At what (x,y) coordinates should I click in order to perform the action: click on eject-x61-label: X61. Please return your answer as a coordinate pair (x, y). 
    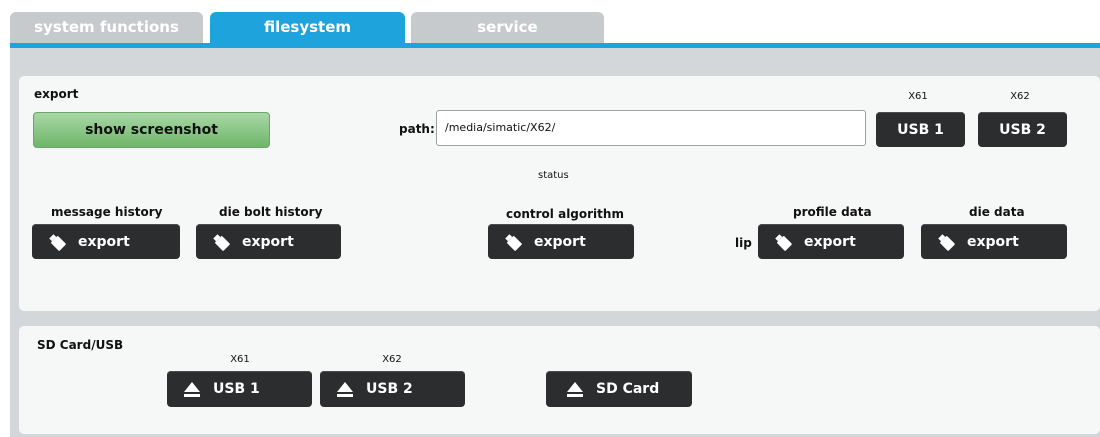
    Looking at the image, I should click on (240, 359).